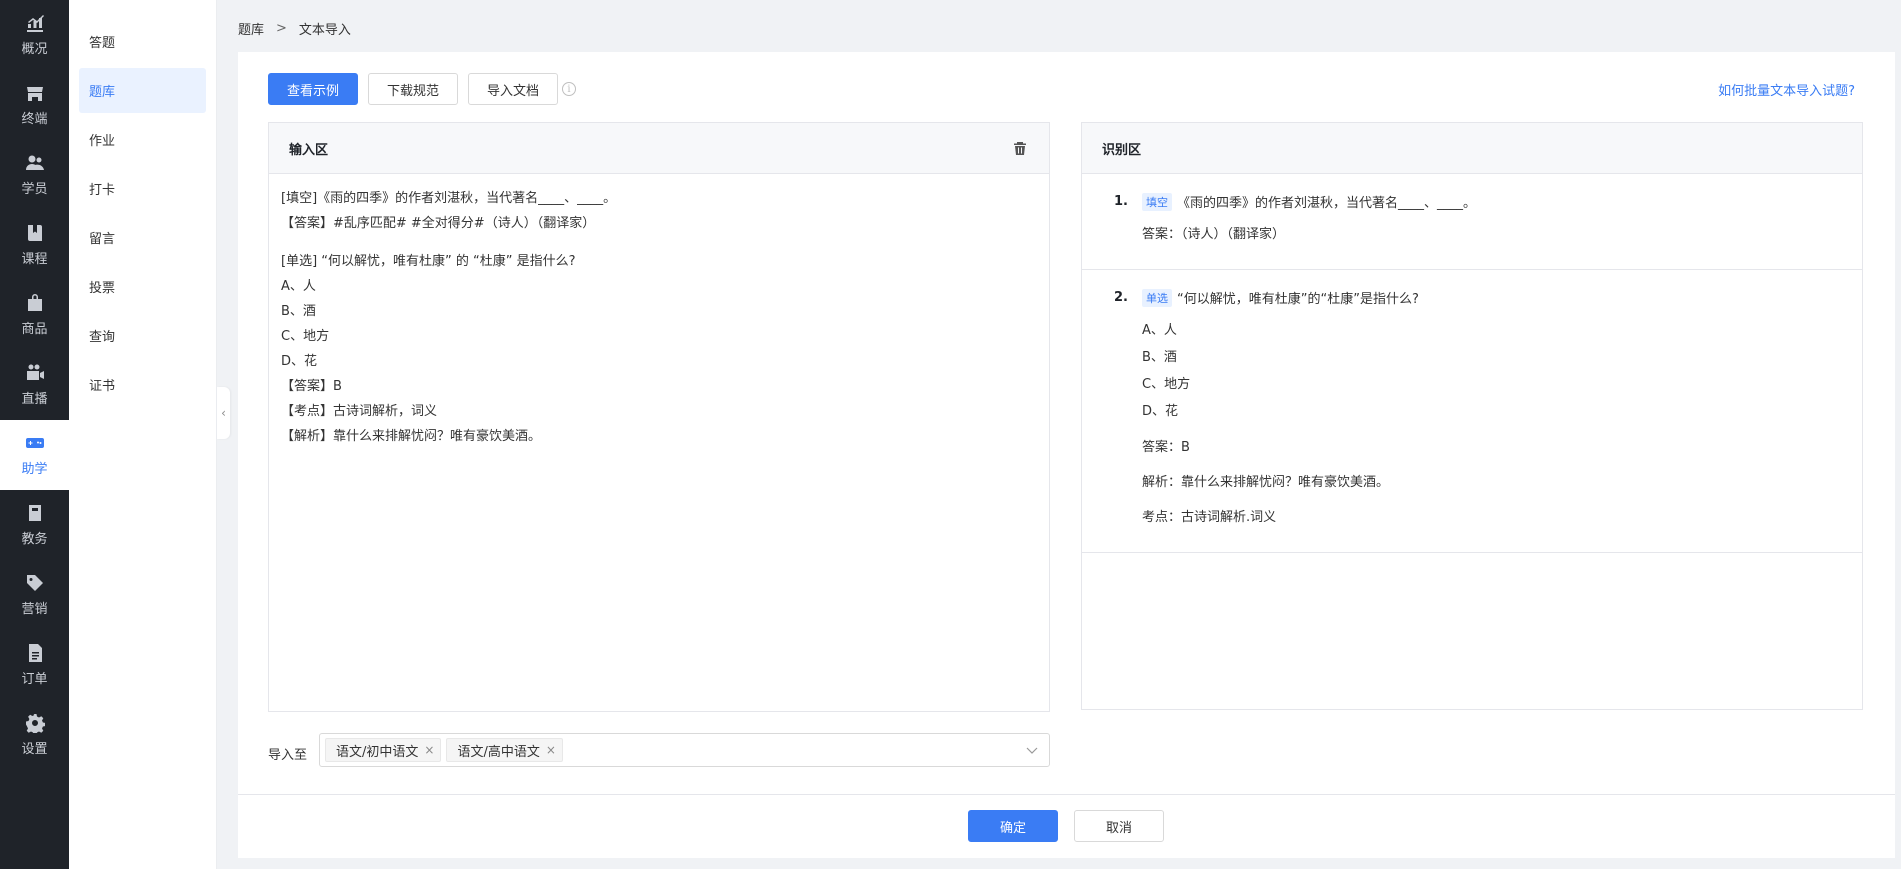 The width and height of the screenshot is (1901, 869). What do you see at coordinates (1488, 201) in the screenshot?
I see `question-title: 1. 填空 《雨的四季》的作者刘湛秋，当代著名____、____。` at bounding box center [1488, 201].